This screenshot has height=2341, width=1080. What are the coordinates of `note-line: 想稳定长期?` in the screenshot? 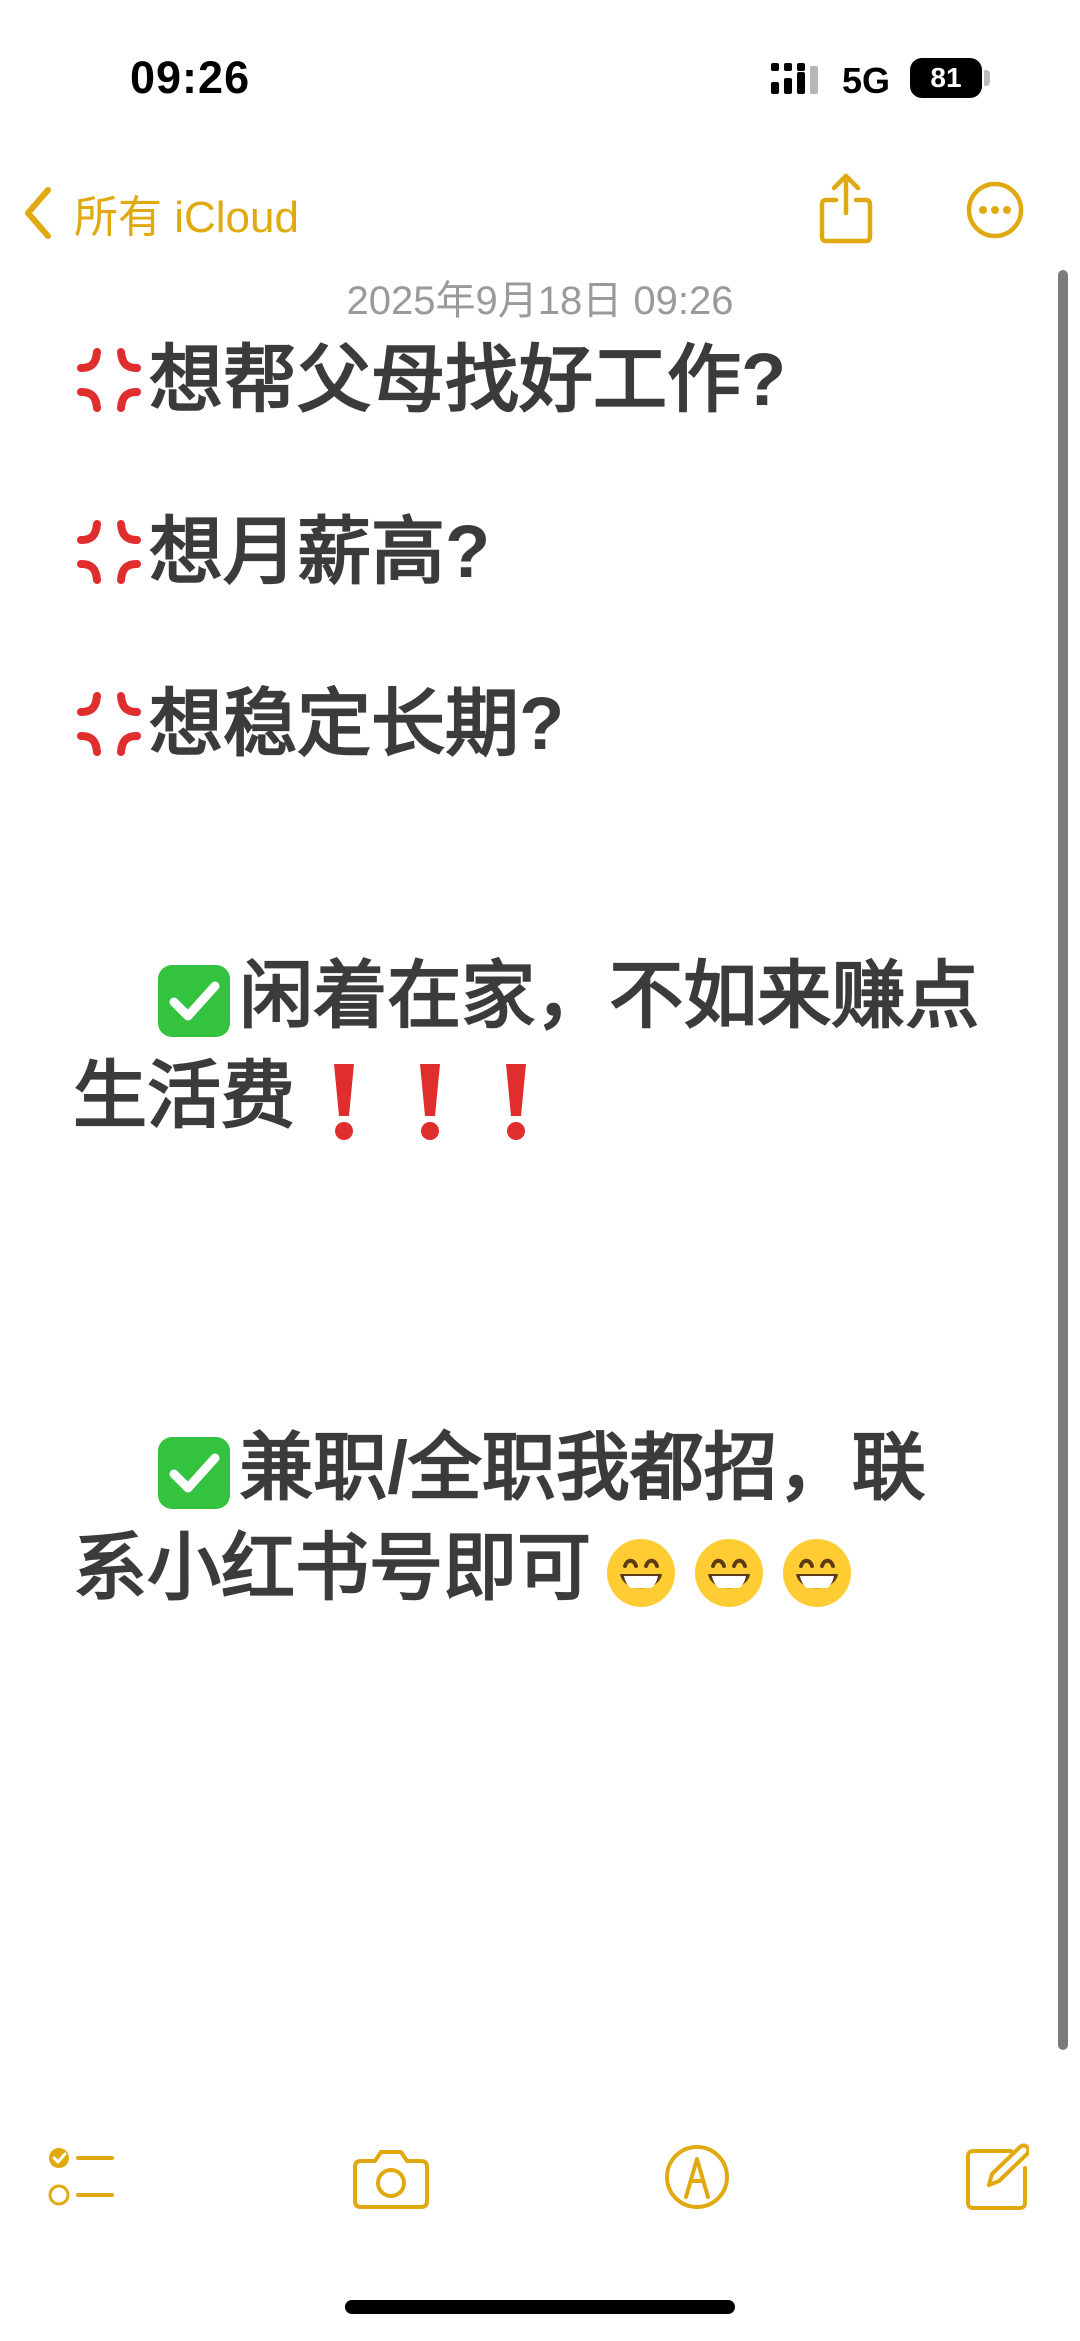 It's located at (533, 724).